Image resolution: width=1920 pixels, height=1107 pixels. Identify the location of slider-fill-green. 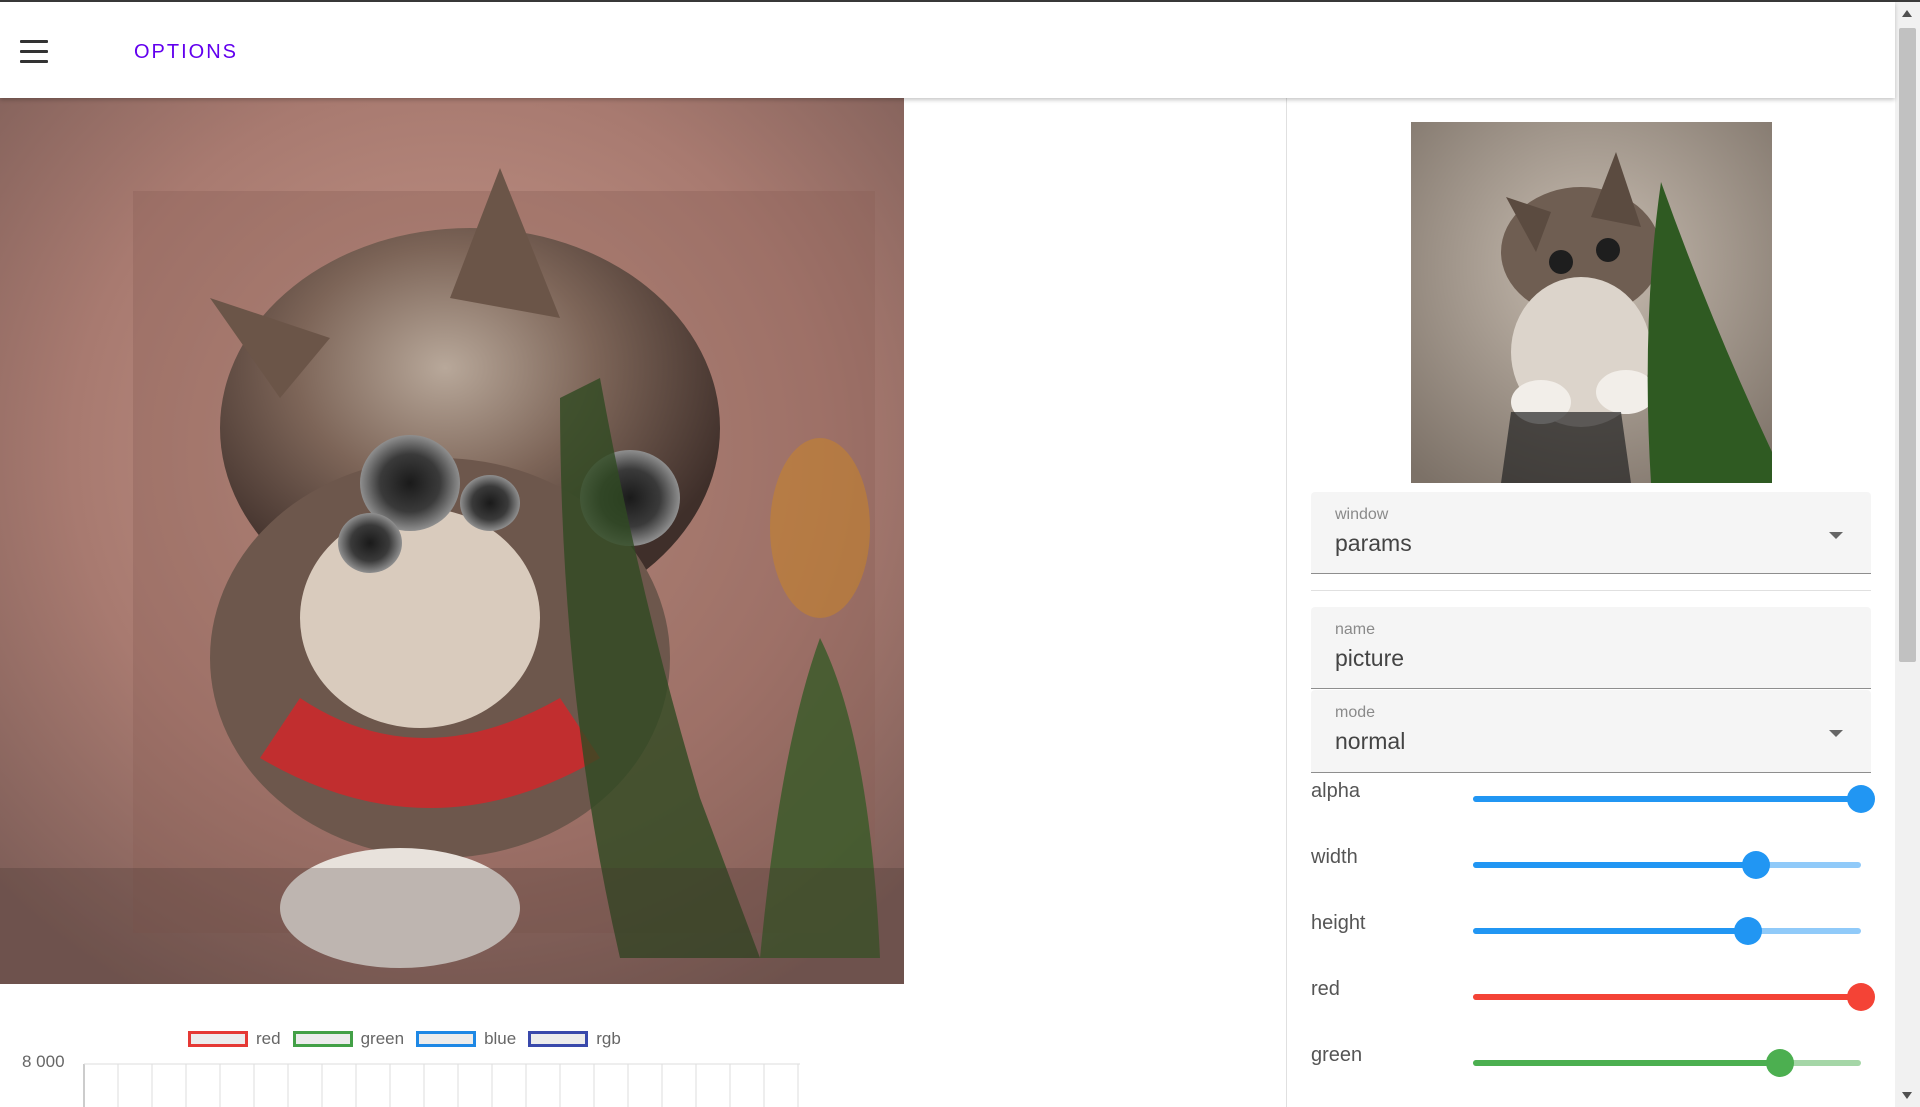
(1626, 1063).